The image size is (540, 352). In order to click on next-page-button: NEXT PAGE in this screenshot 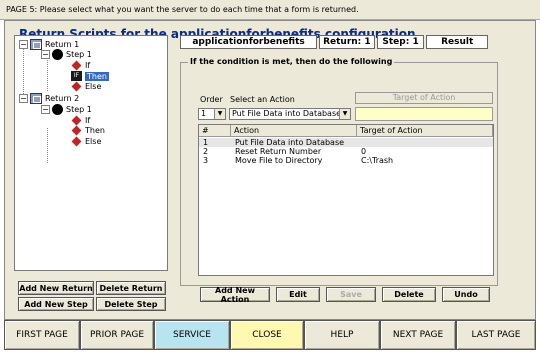, I will do `click(418, 335)`.